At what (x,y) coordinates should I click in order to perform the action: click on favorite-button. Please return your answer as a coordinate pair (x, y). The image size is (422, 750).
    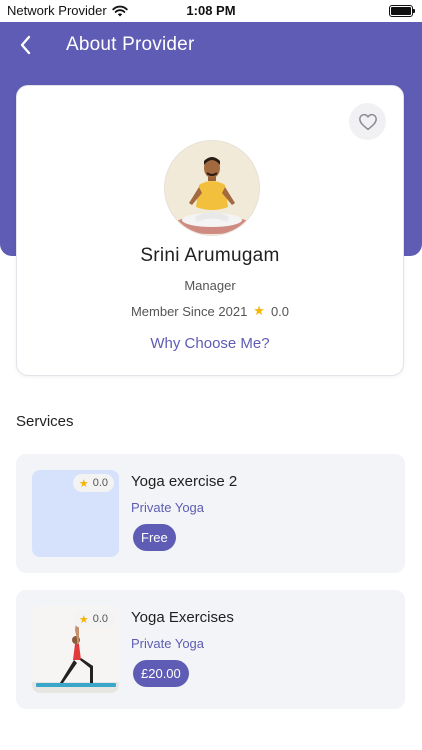
    Looking at the image, I should click on (367, 121).